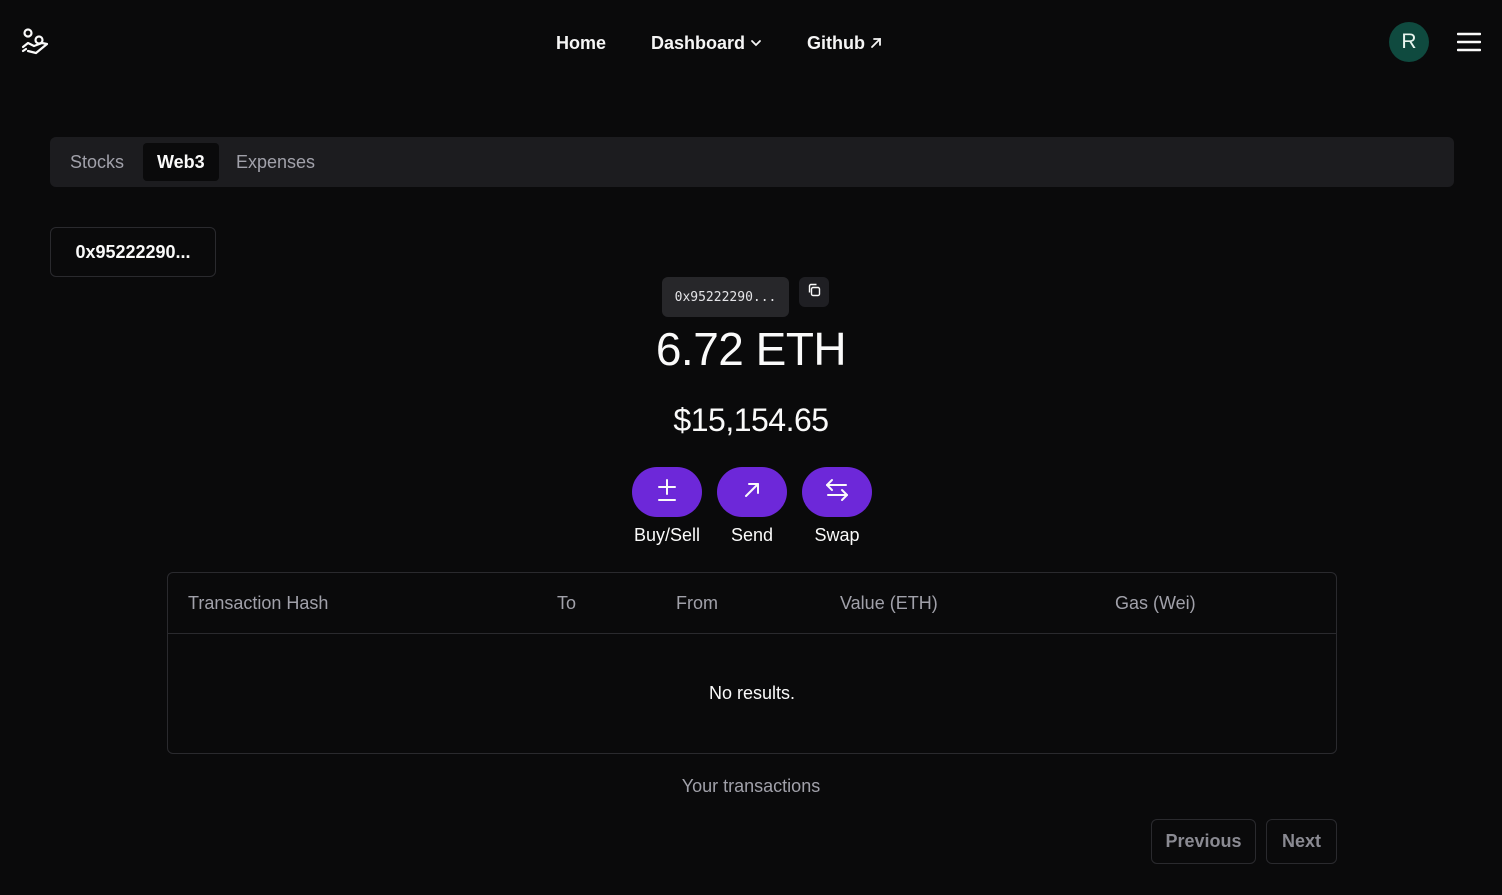 This screenshot has height=895, width=1502. I want to click on buy-sell-button, so click(667, 492).